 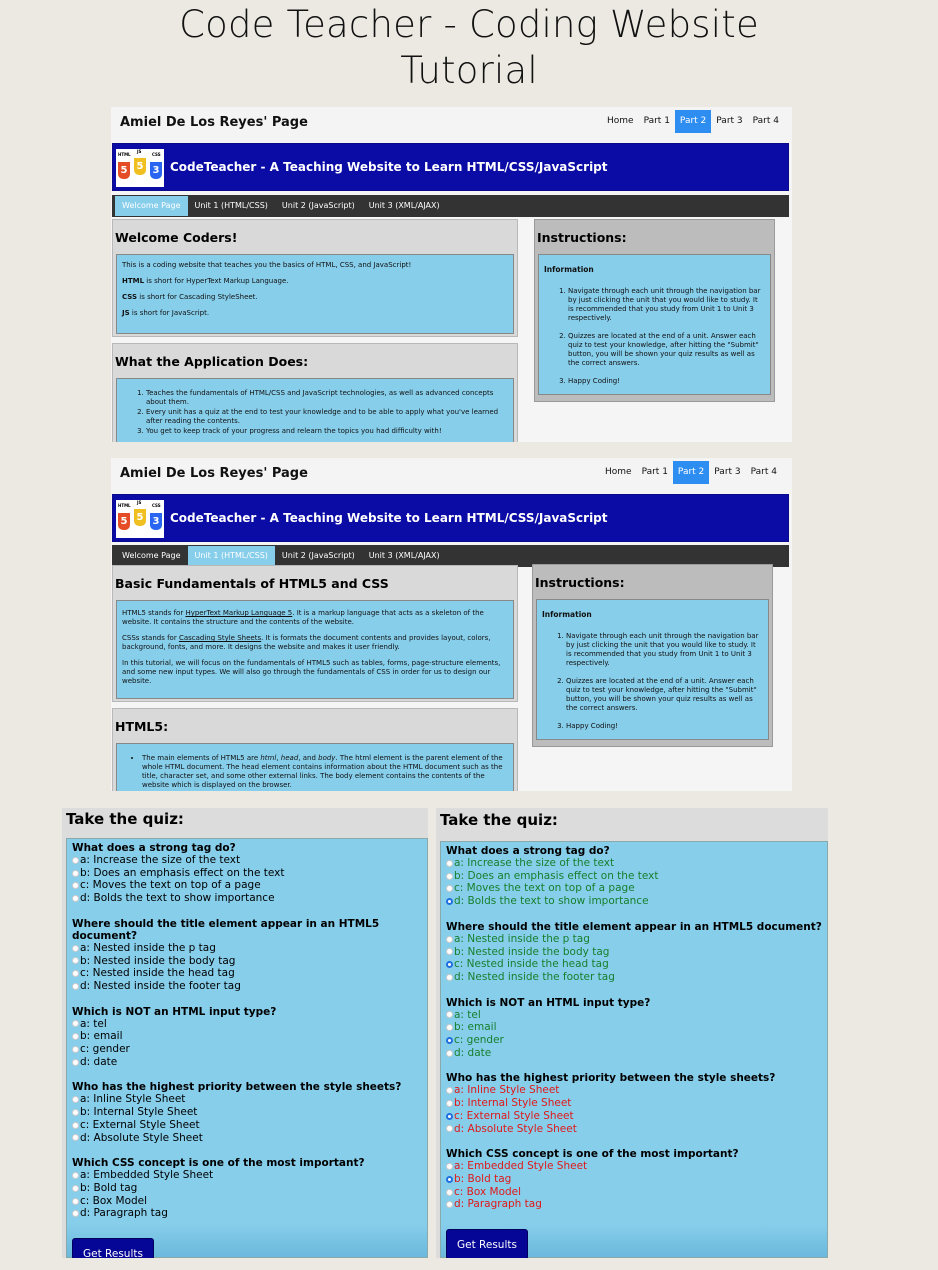 What do you see at coordinates (238, 613) in the screenshot?
I see `html5-link: HyperText Markup Language 5` at bounding box center [238, 613].